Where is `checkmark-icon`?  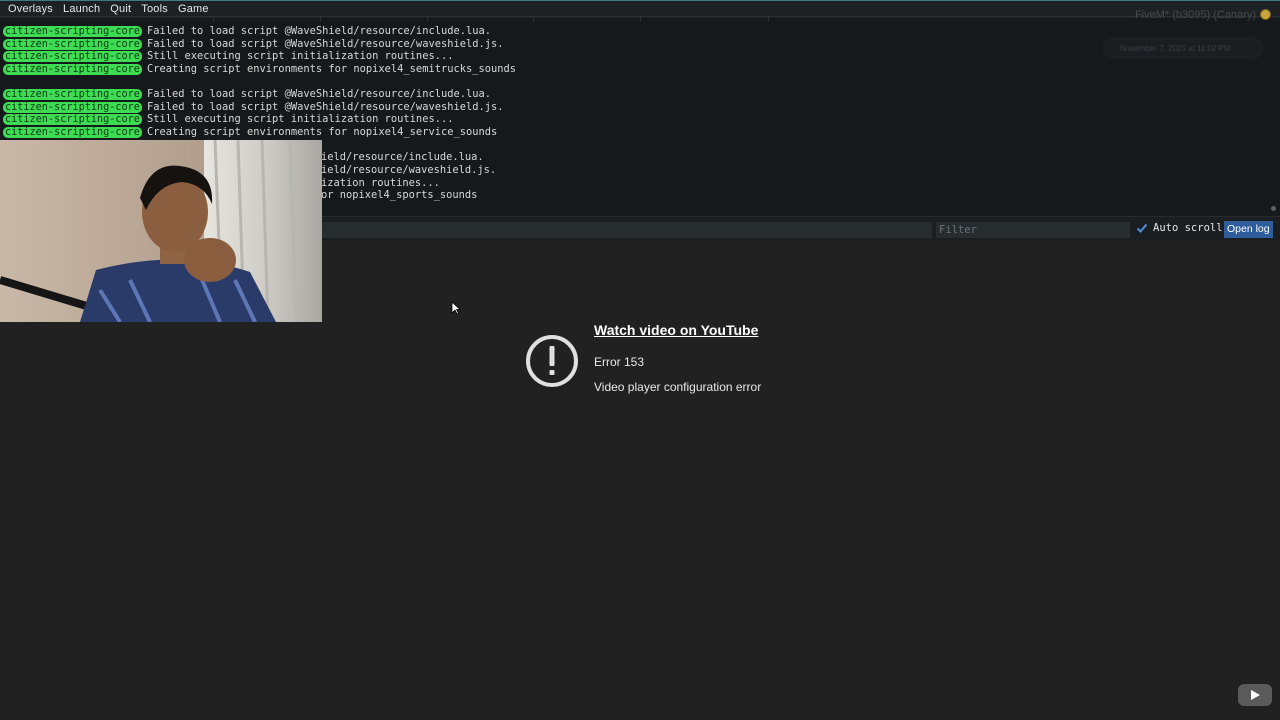 checkmark-icon is located at coordinates (1142, 228).